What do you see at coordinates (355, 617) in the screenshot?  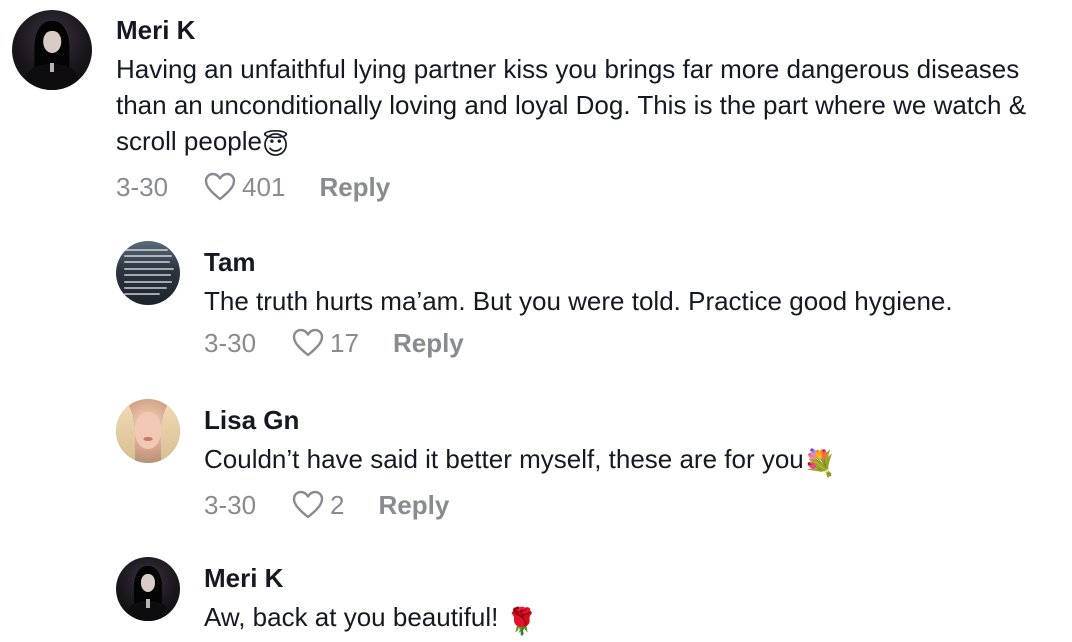 I see `comment-body: Aw, back at you beautiful!` at bounding box center [355, 617].